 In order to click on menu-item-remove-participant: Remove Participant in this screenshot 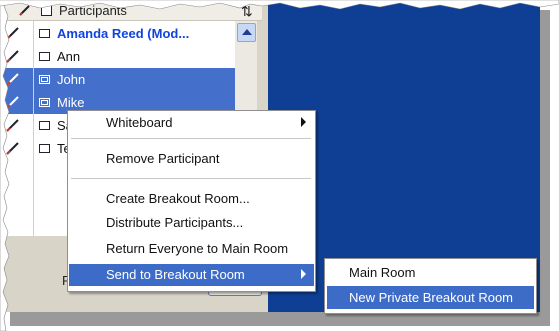, I will do `click(191, 159)`.